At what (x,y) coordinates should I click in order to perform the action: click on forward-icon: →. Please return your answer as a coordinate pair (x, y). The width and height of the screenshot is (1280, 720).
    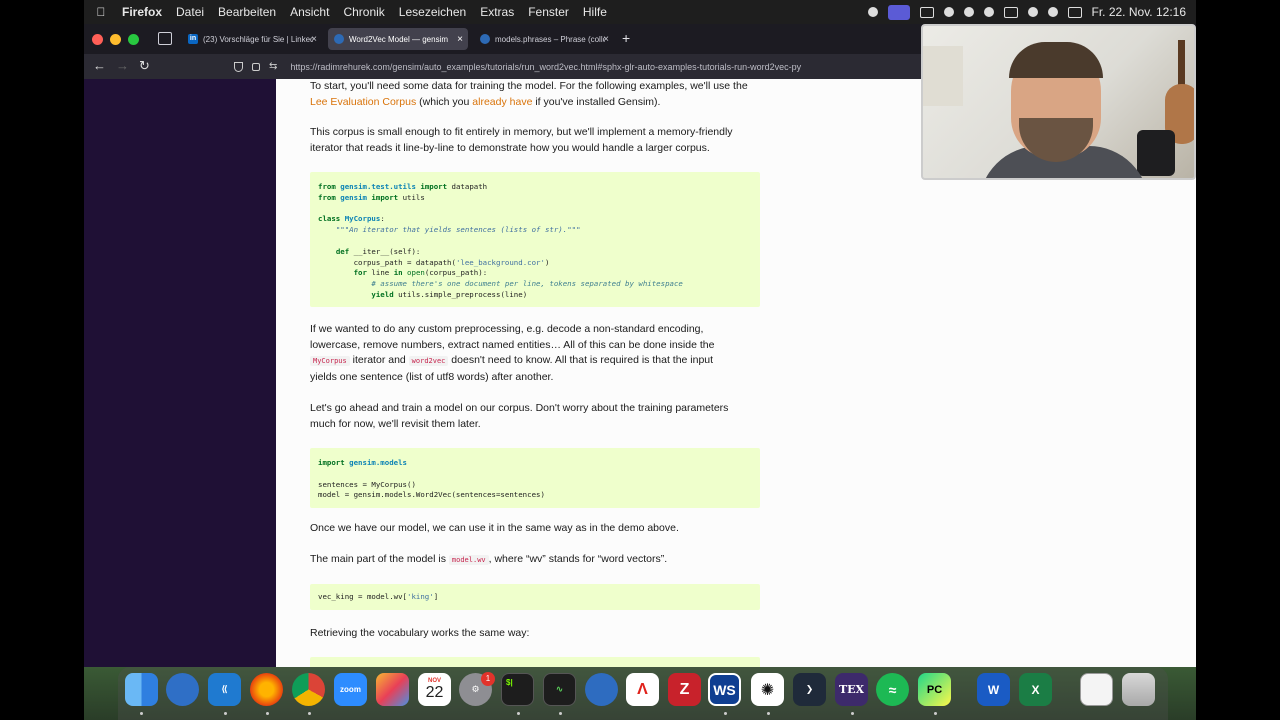
    Looking at the image, I should click on (122, 65).